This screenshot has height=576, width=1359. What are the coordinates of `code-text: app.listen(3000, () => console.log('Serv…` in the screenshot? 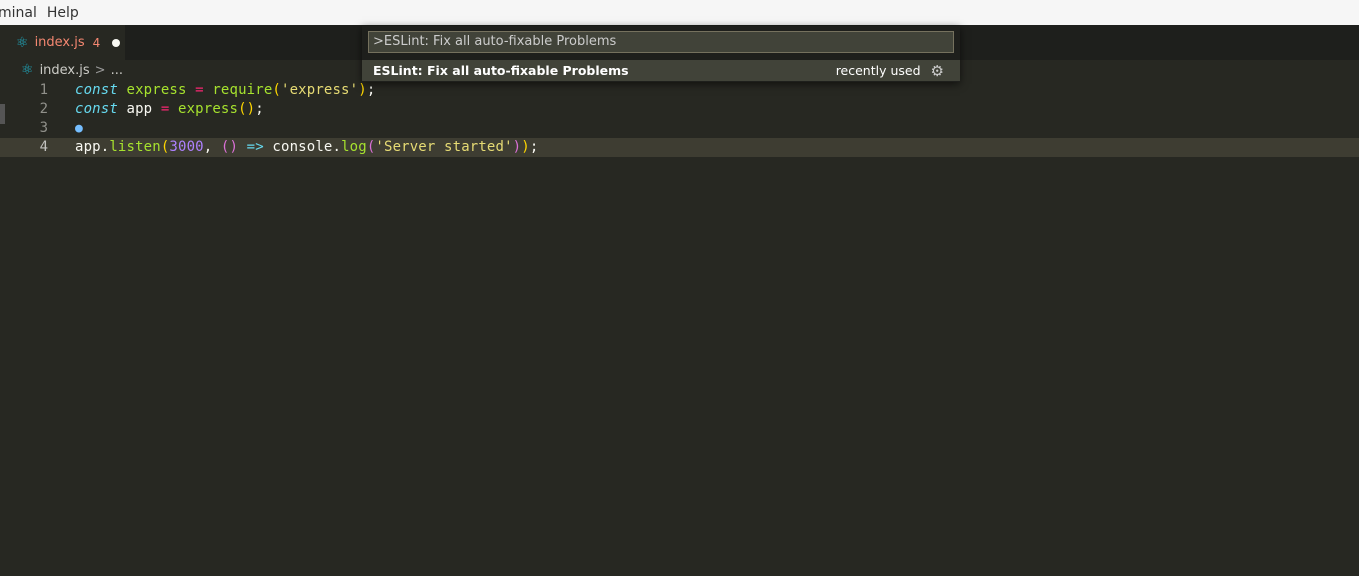 It's located at (307, 147).